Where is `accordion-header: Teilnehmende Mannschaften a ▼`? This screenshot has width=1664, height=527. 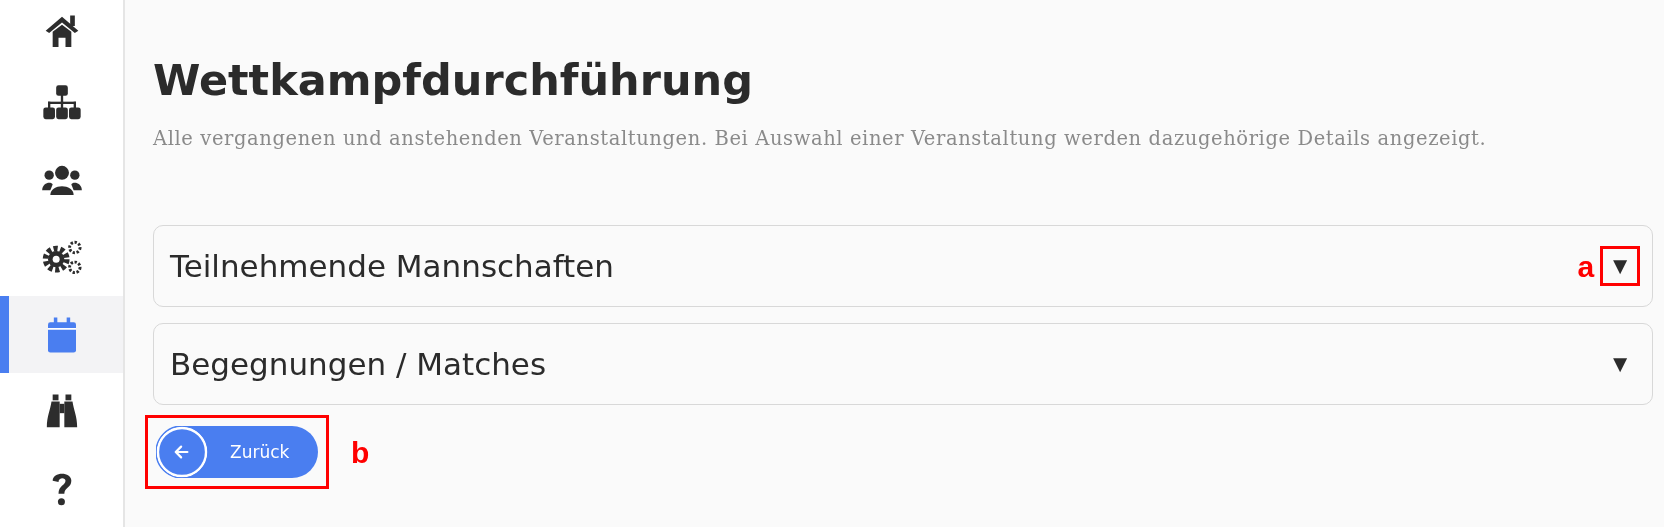
accordion-header: Teilnehmende Mannschaften a ▼ is located at coordinates (903, 266).